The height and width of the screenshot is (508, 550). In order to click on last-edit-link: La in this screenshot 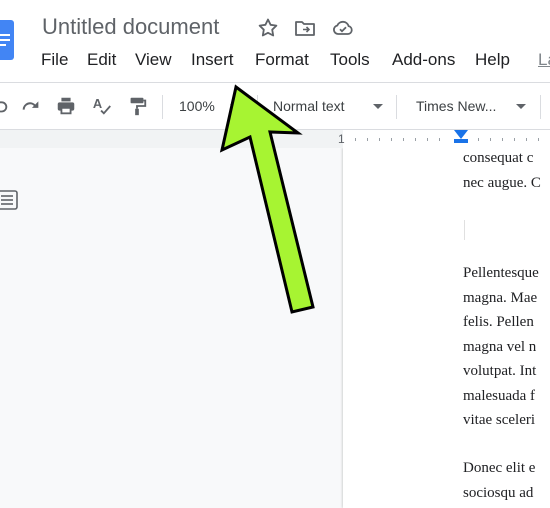, I will do `click(544, 60)`.